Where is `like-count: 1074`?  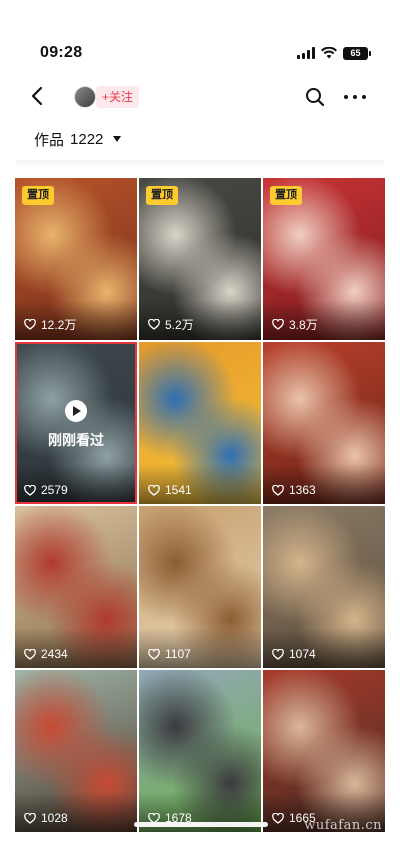
like-count: 1074 is located at coordinates (294, 654).